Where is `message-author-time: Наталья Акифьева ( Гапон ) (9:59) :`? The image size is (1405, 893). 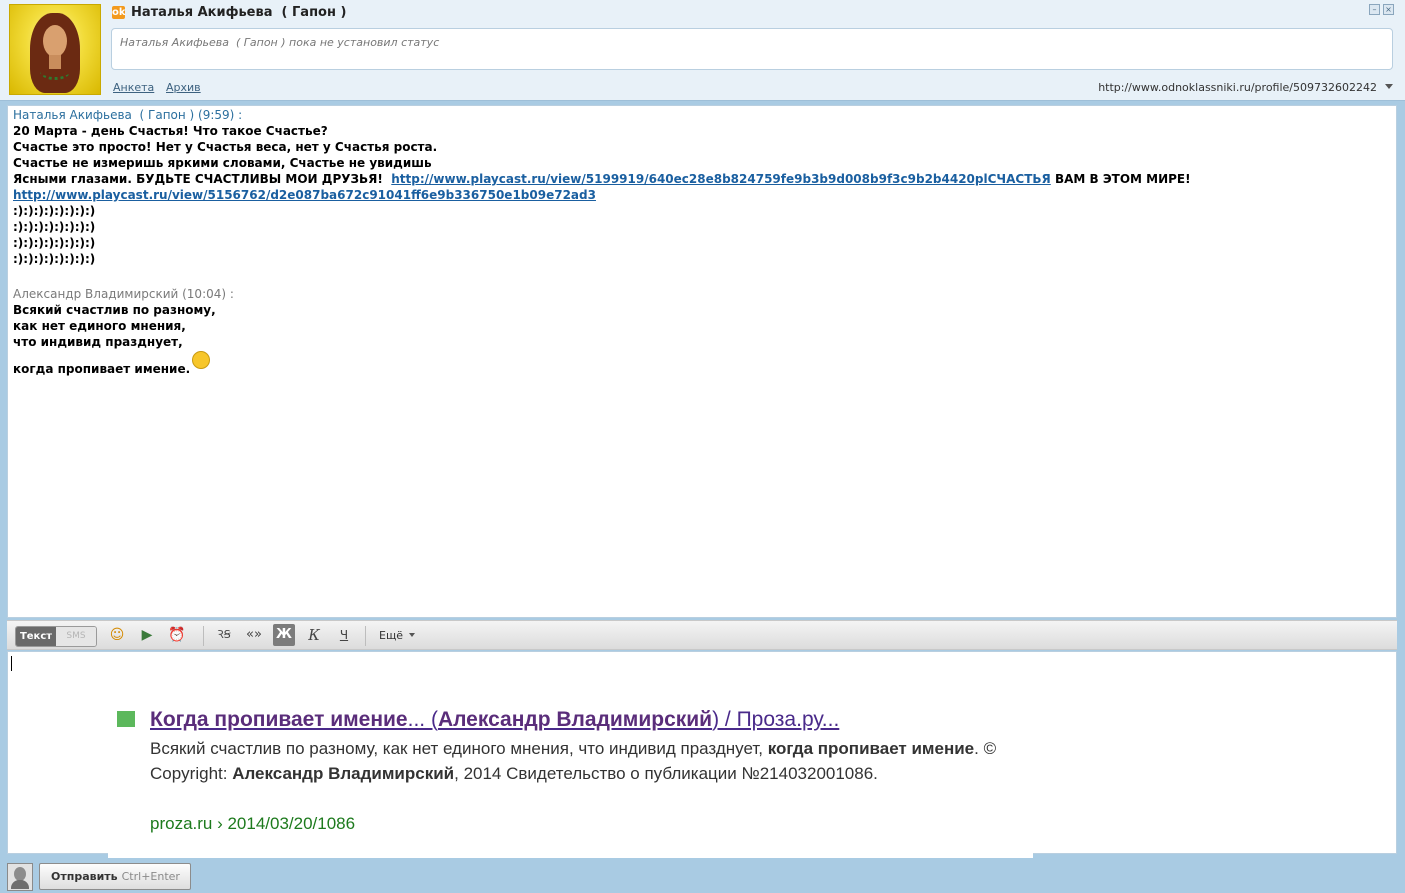 message-author-time: Наталья Акифьева ( Гапон ) (9:59) : is located at coordinates (128, 115).